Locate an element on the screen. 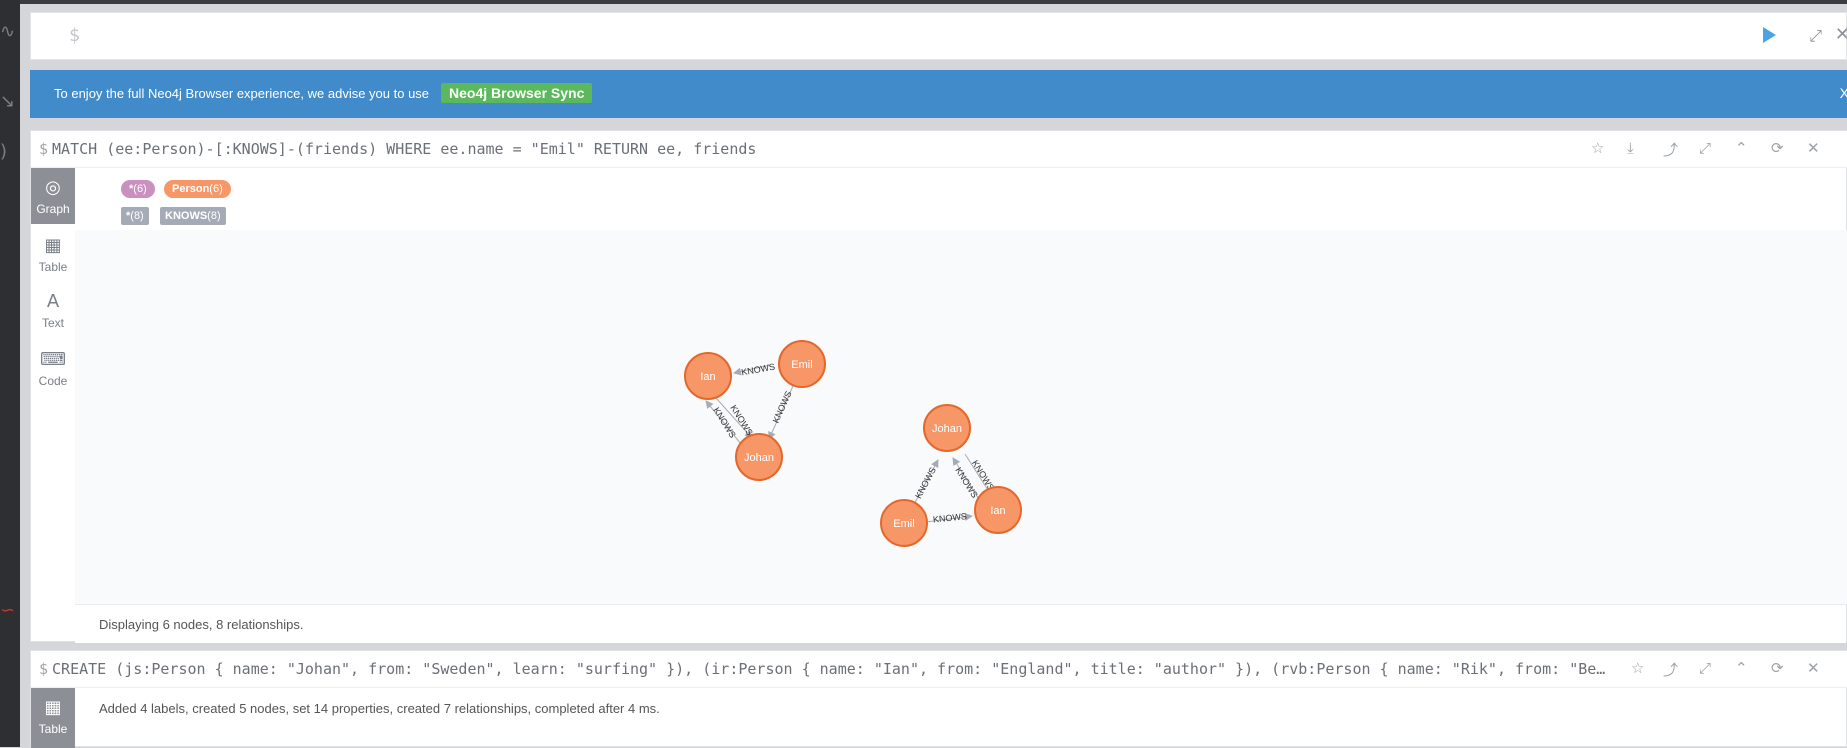 Image resolution: width=1847 pixels, height=748 pixels. node-johan-2: Johan is located at coordinates (947, 428).